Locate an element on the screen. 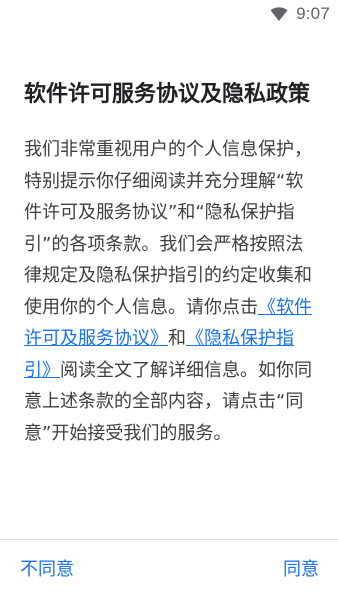  agree-button: 同意 is located at coordinates (301, 570).